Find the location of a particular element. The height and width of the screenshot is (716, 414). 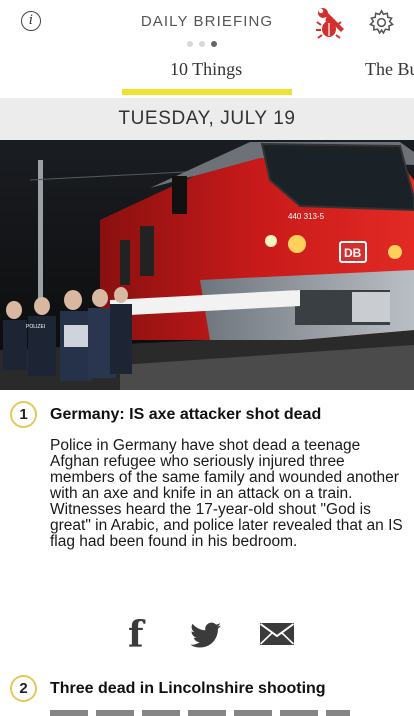

twitter-icon is located at coordinates (206, 634).